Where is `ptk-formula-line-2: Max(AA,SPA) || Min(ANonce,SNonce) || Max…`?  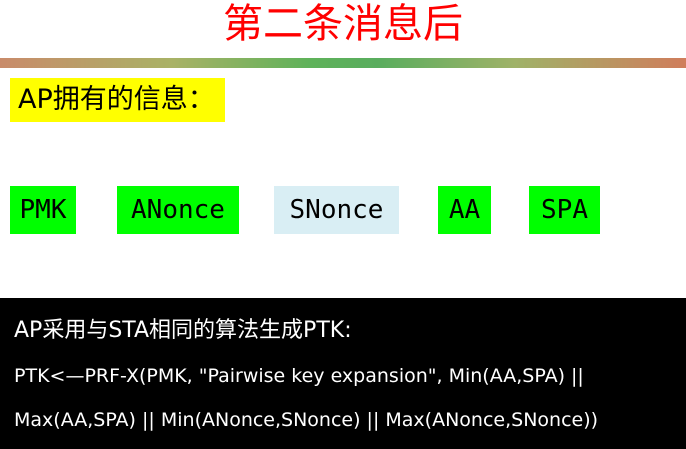 ptk-formula-line-2: Max(AA,SPA) || Min(ANonce,SNonce) || Max… is located at coordinates (306, 420).